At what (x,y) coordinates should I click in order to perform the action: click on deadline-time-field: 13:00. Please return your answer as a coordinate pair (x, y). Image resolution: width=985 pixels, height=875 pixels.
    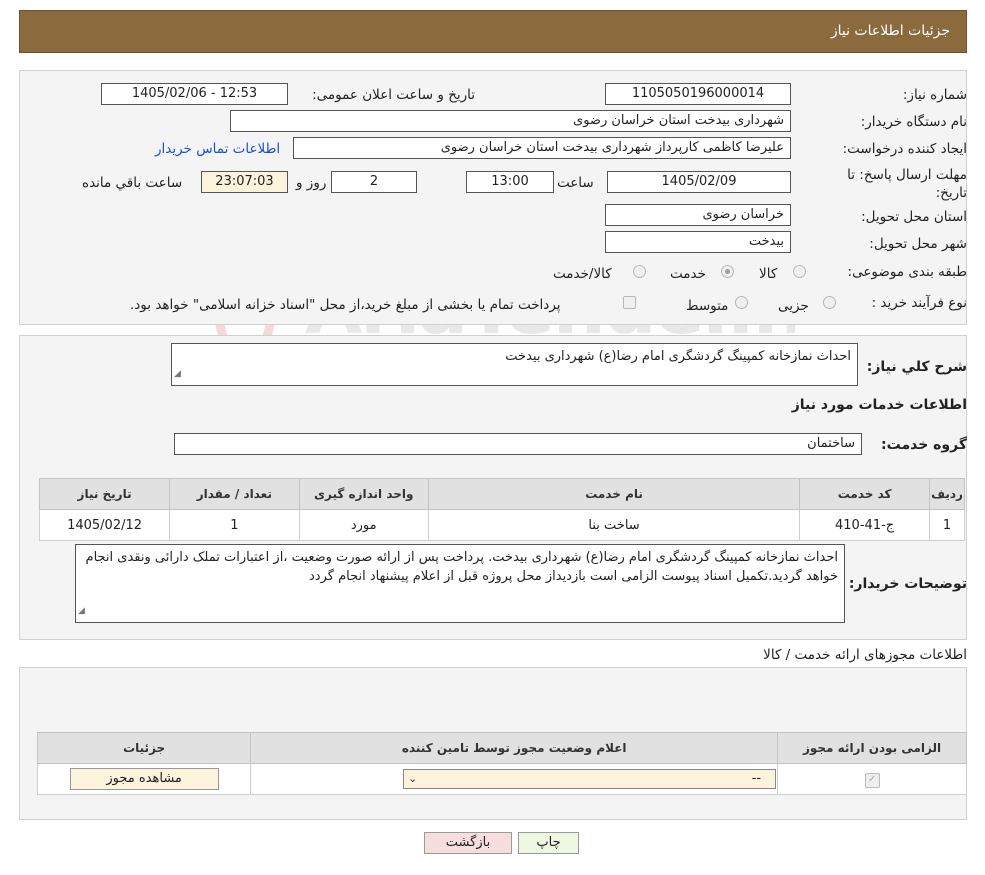
    Looking at the image, I should click on (510, 182).